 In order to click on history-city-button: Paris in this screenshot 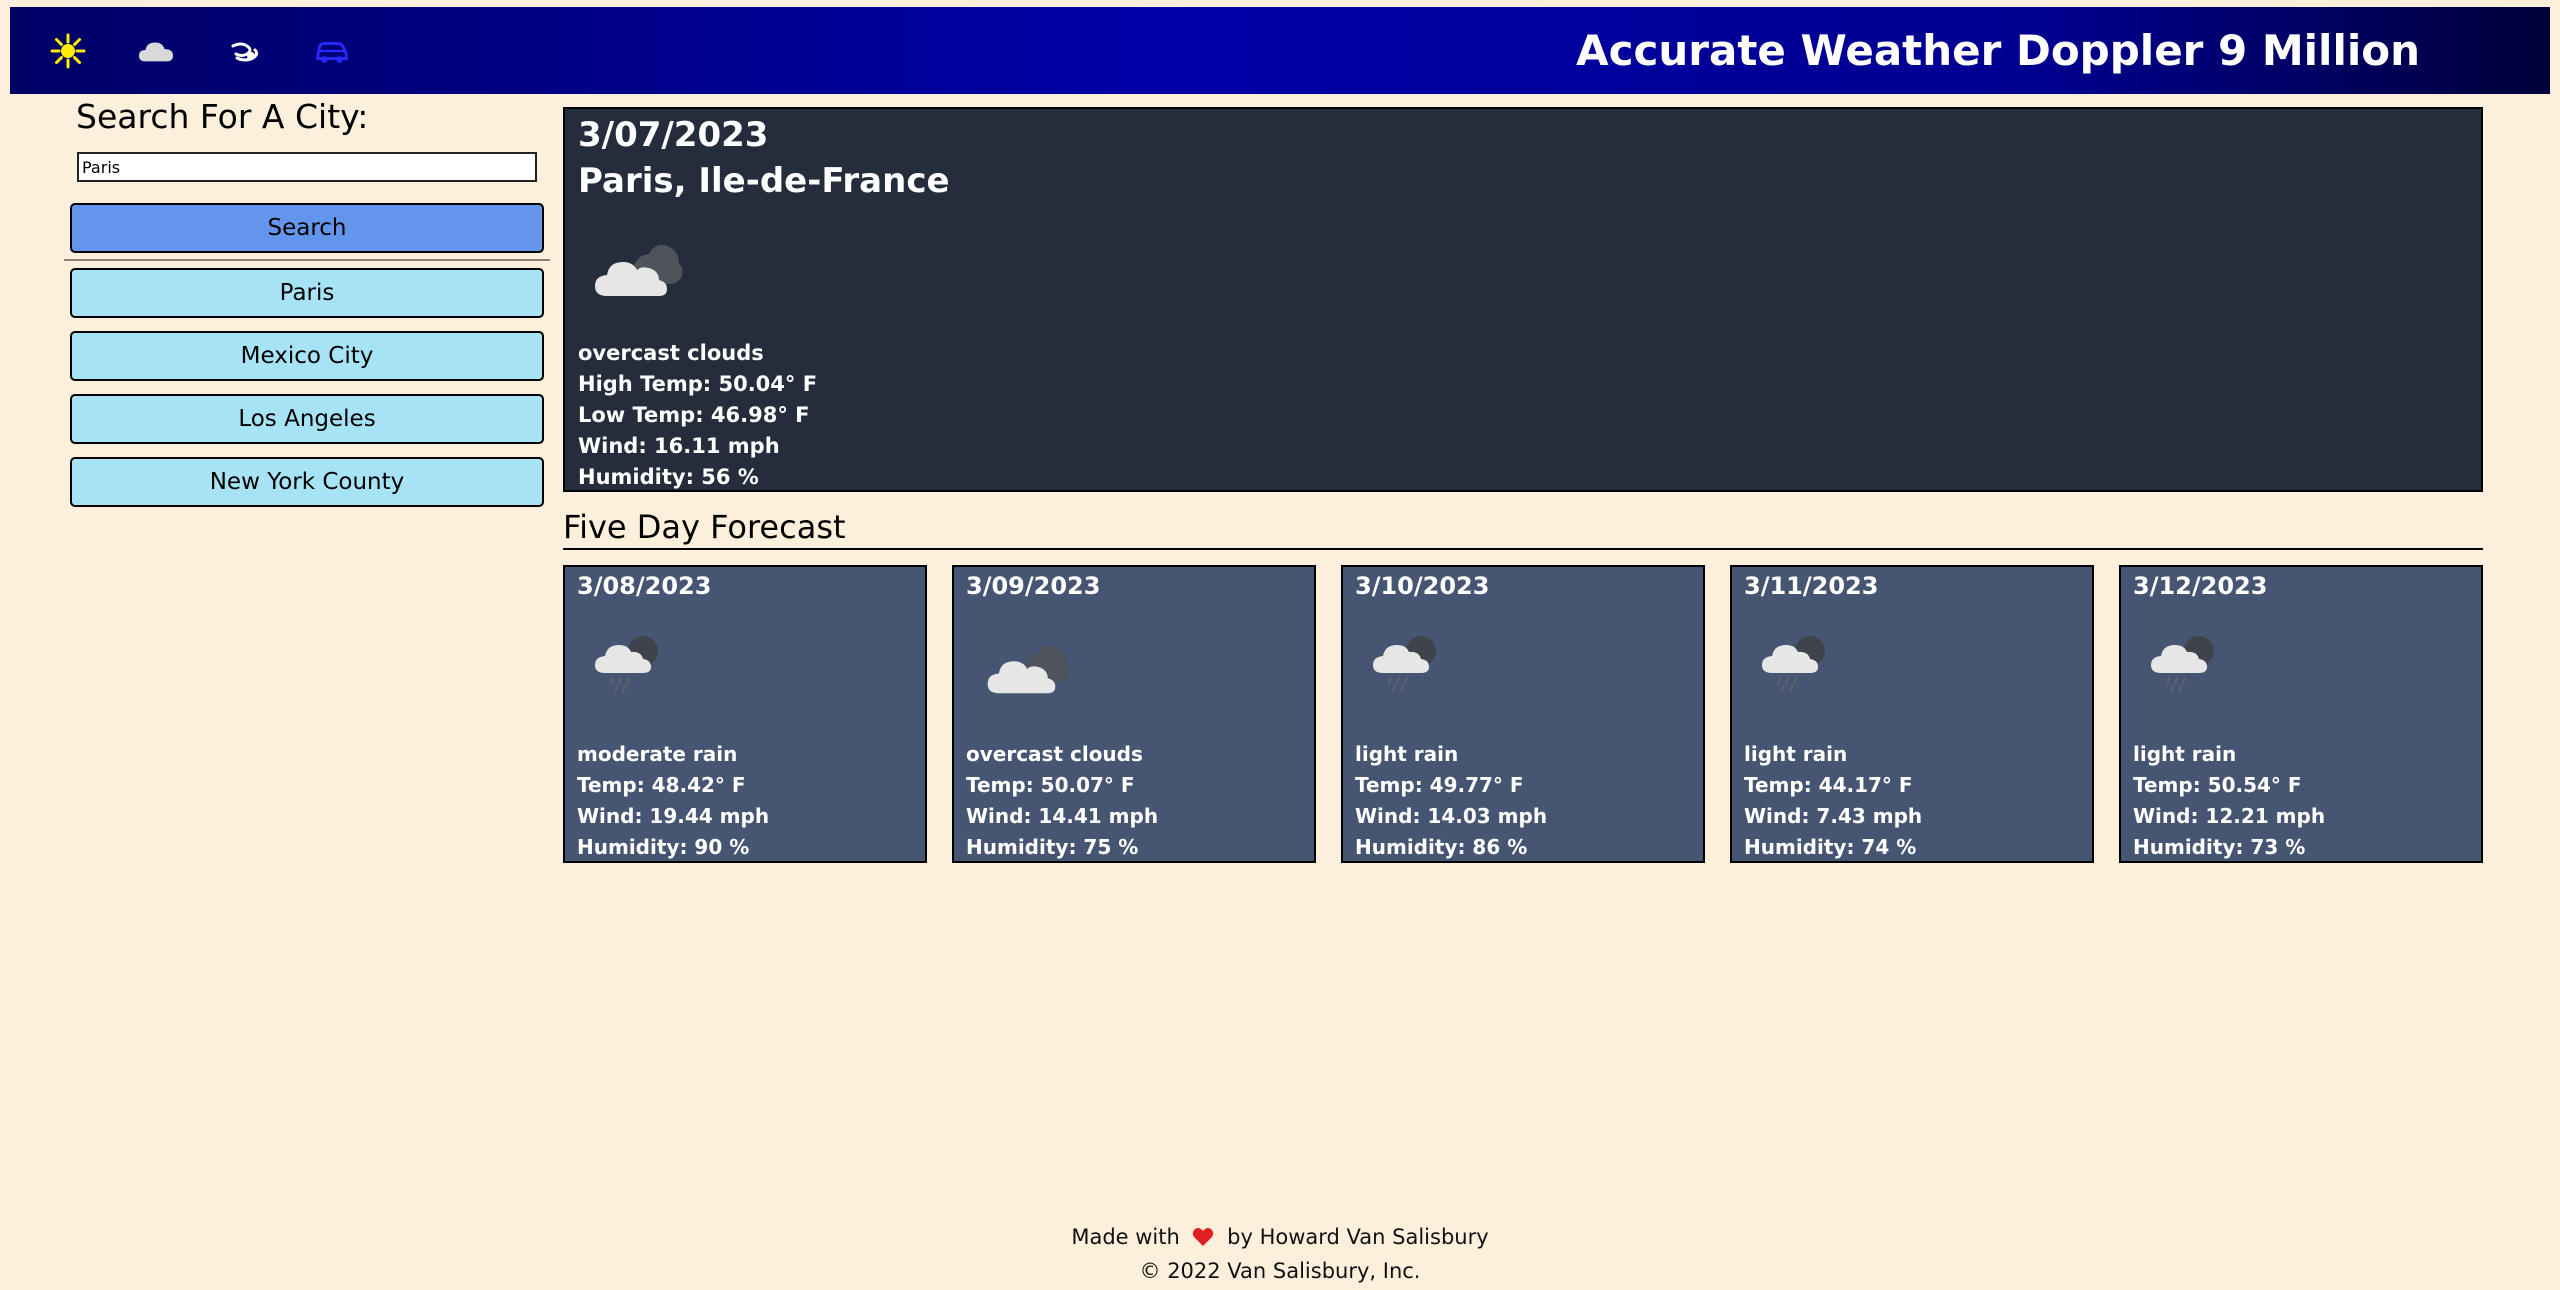, I will do `click(307, 293)`.